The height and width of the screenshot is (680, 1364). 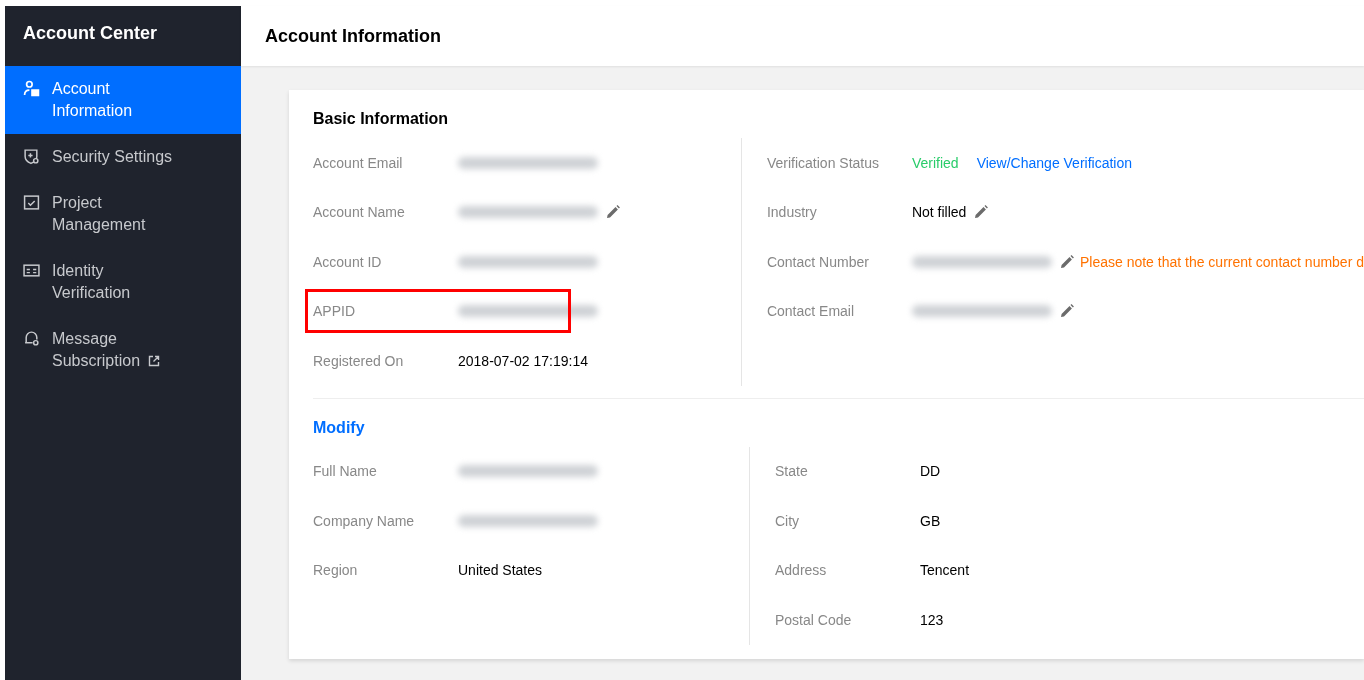 What do you see at coordinates (154, 361) in the screenshot?
I see `external-link-icon` at bounding box center [154, 361].